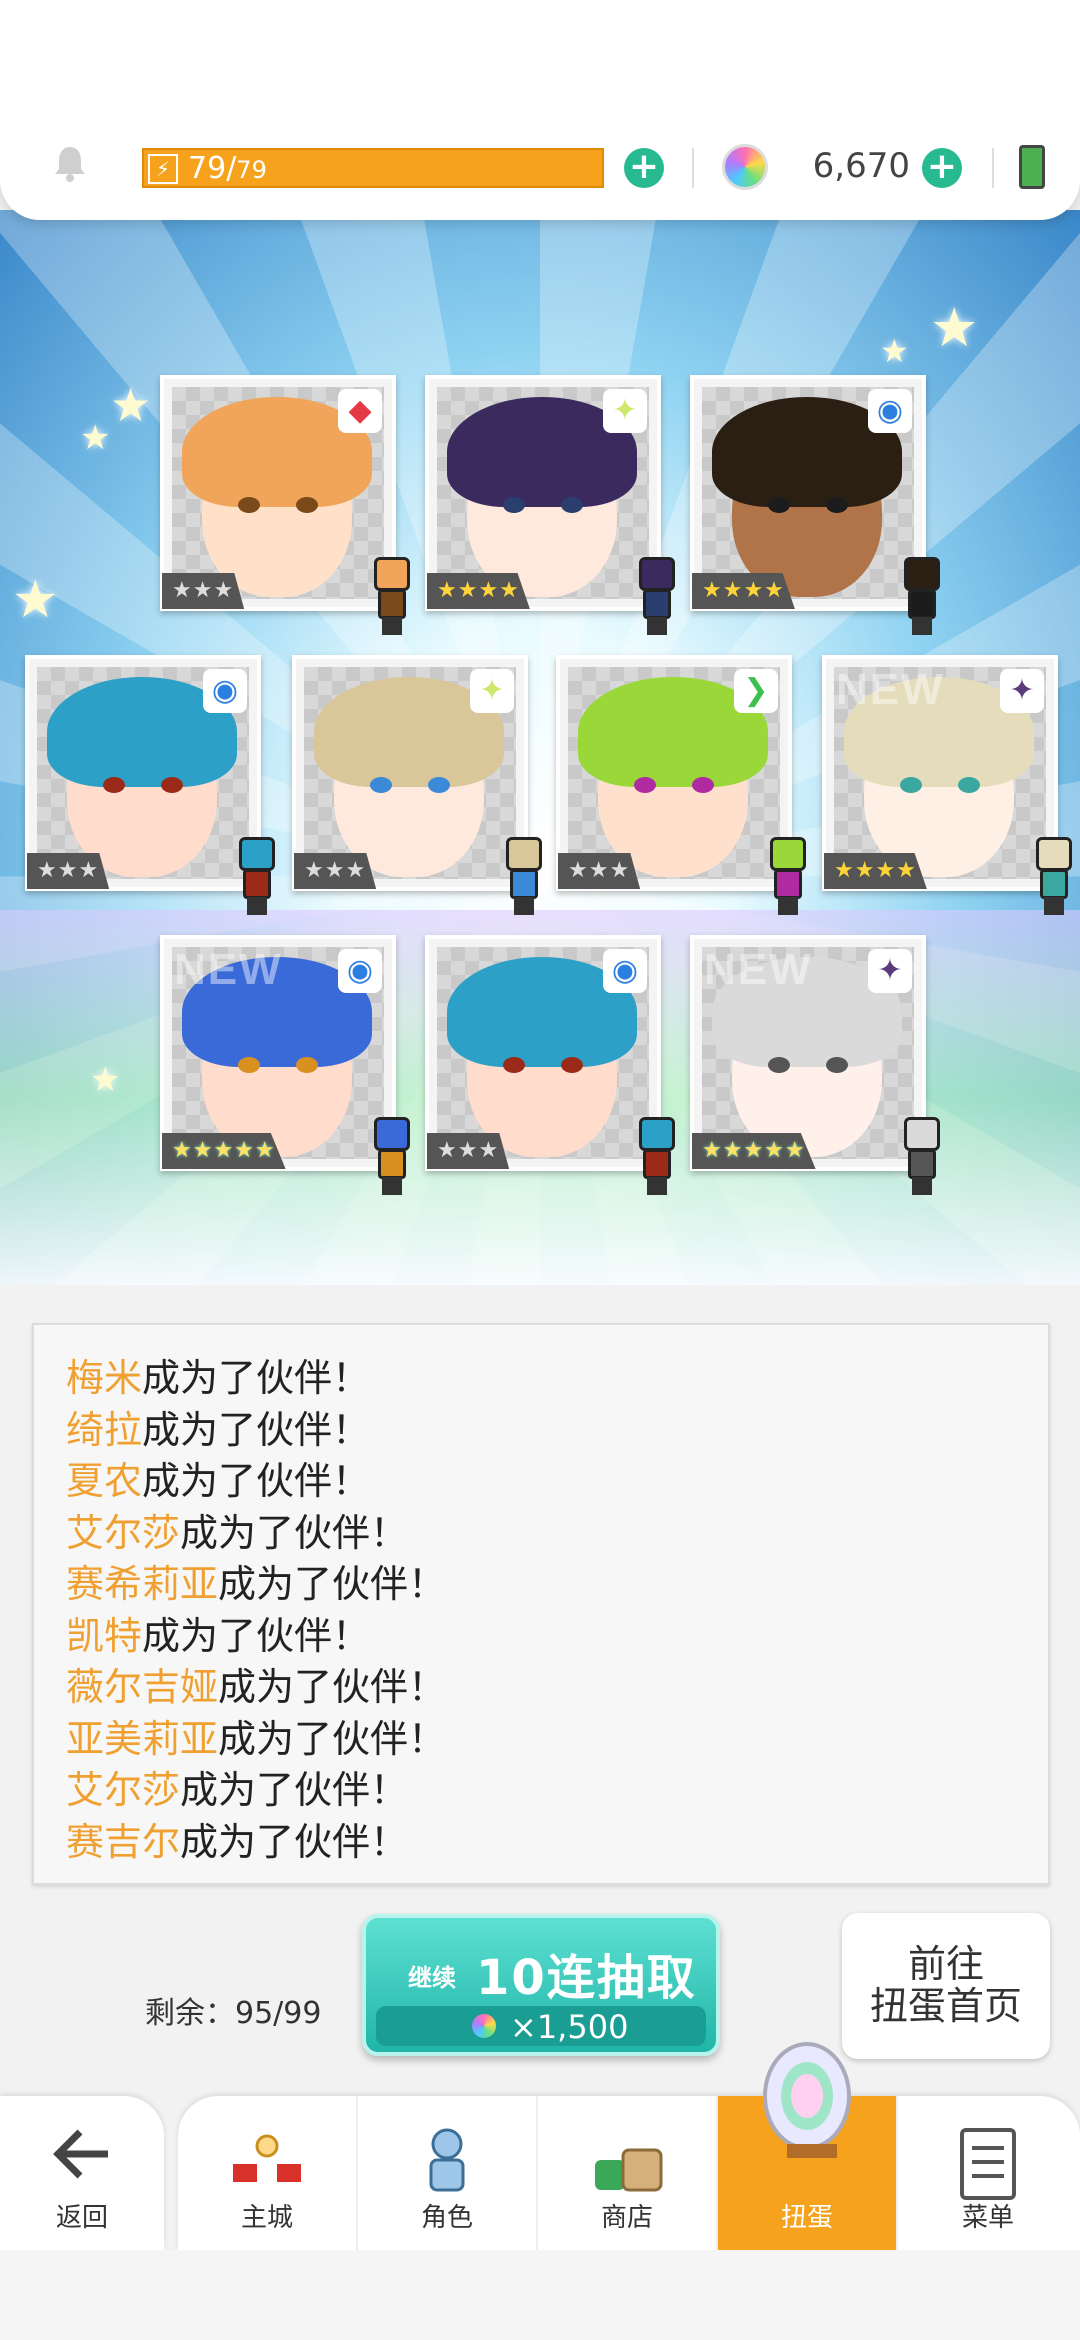 This screenshot has width=1080, height=2340. What do you see at coordinates (947, 785) in the screenshot?
I see `character-card: NEW ✦ ★★★★` at bounding box center [947, 785].